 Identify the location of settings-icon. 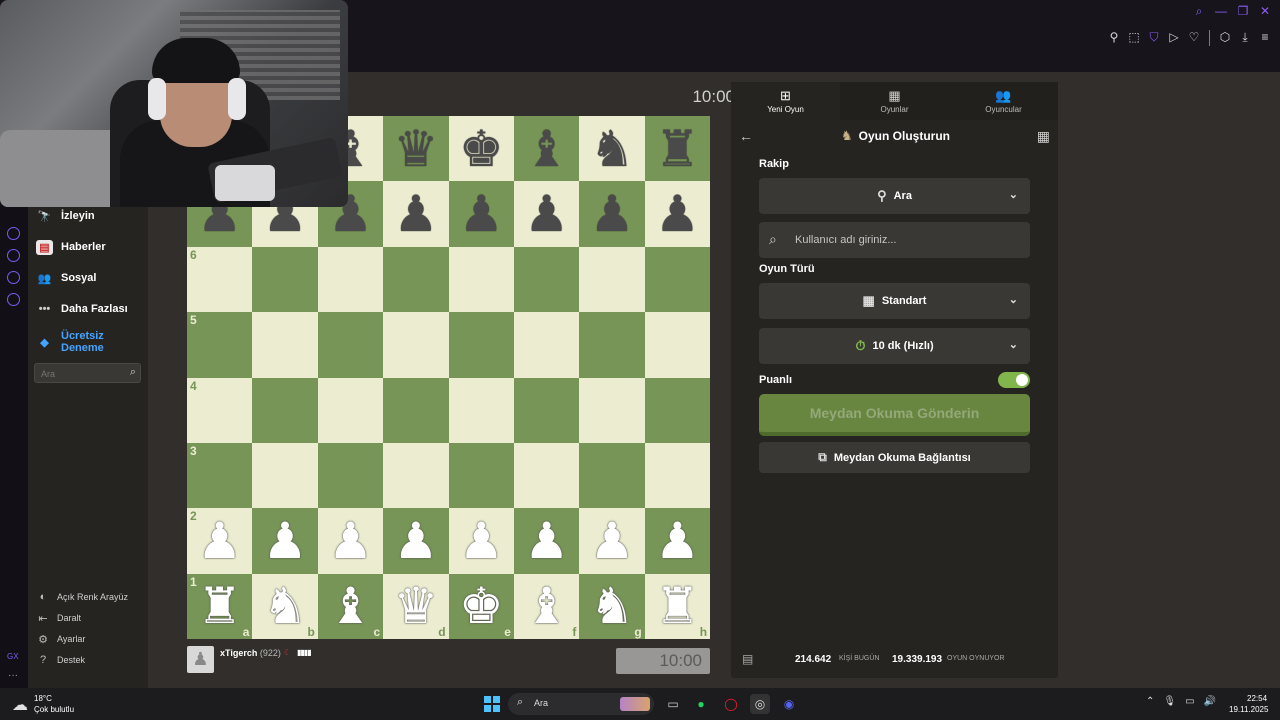
(13, 299).